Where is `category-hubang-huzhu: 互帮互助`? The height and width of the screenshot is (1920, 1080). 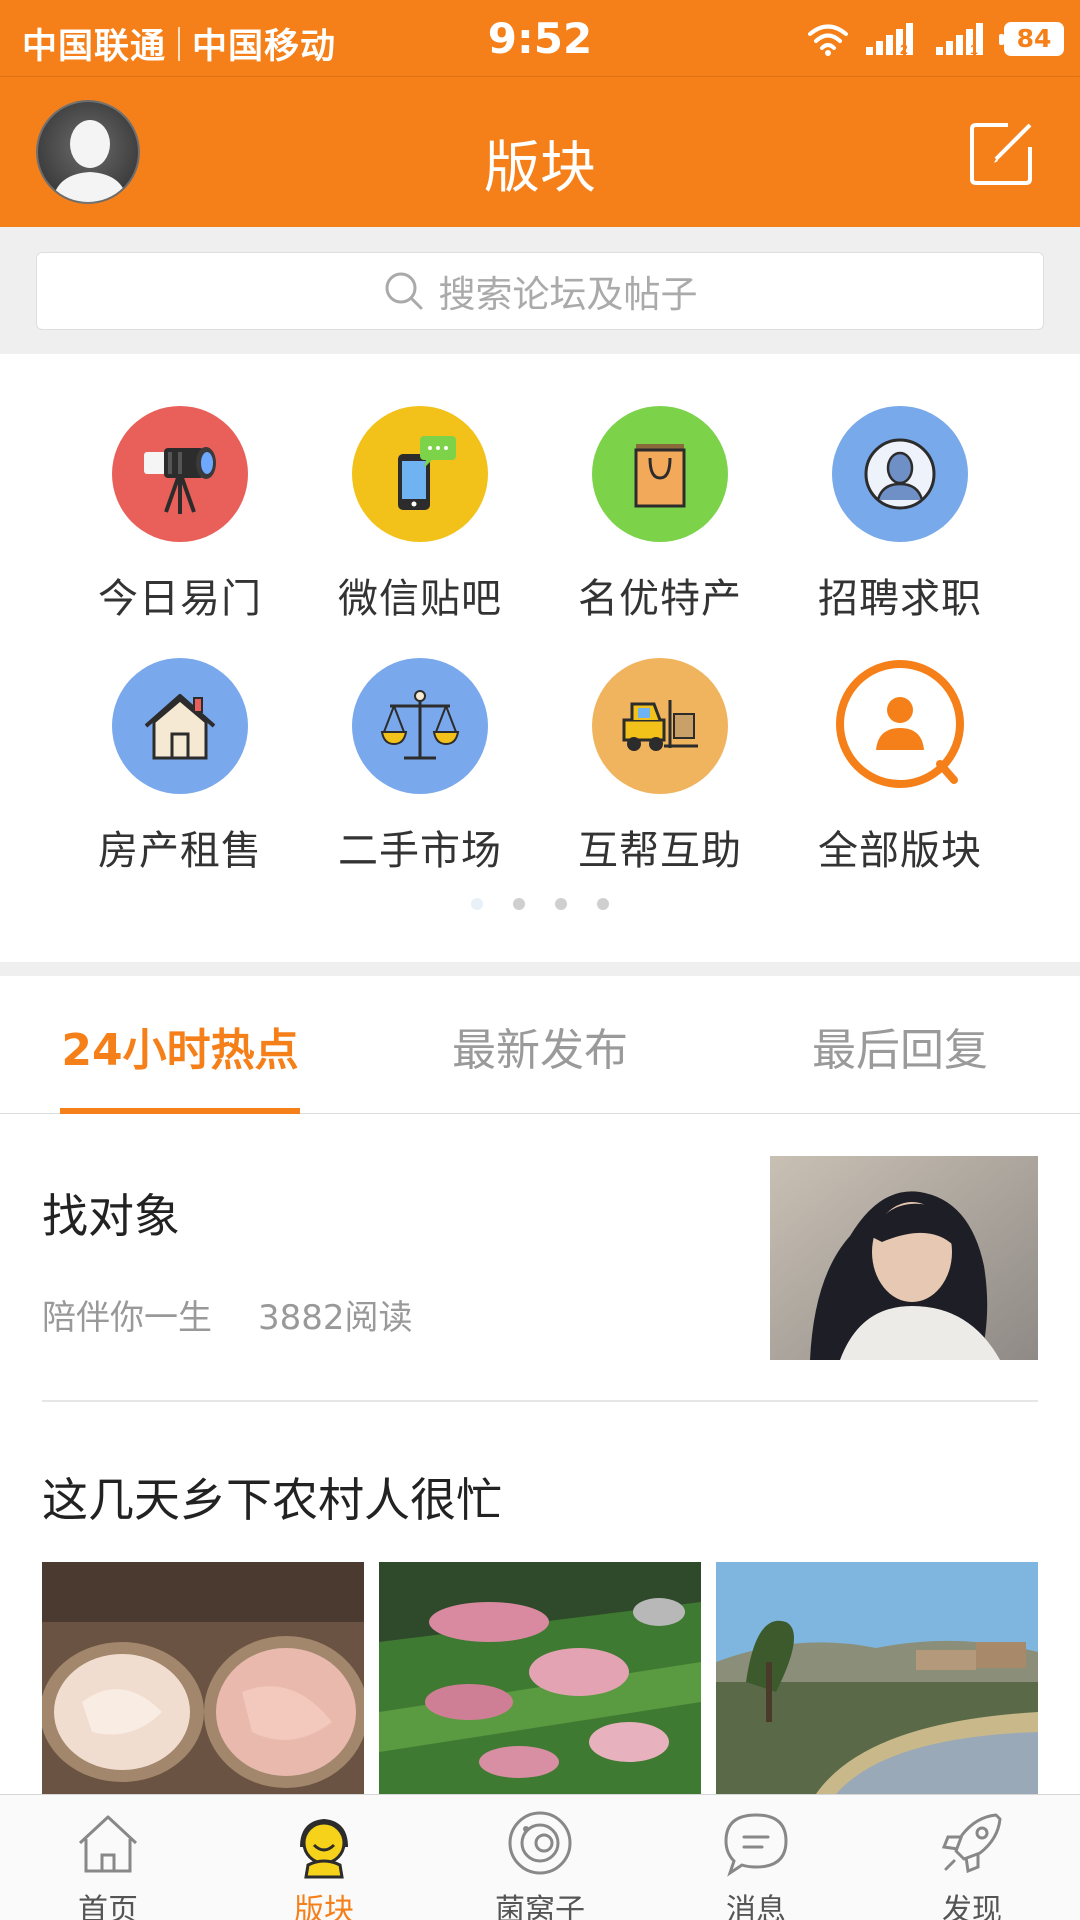
category-hubang-huzhu: 互帮互助 is located at coordinates (660, 767).